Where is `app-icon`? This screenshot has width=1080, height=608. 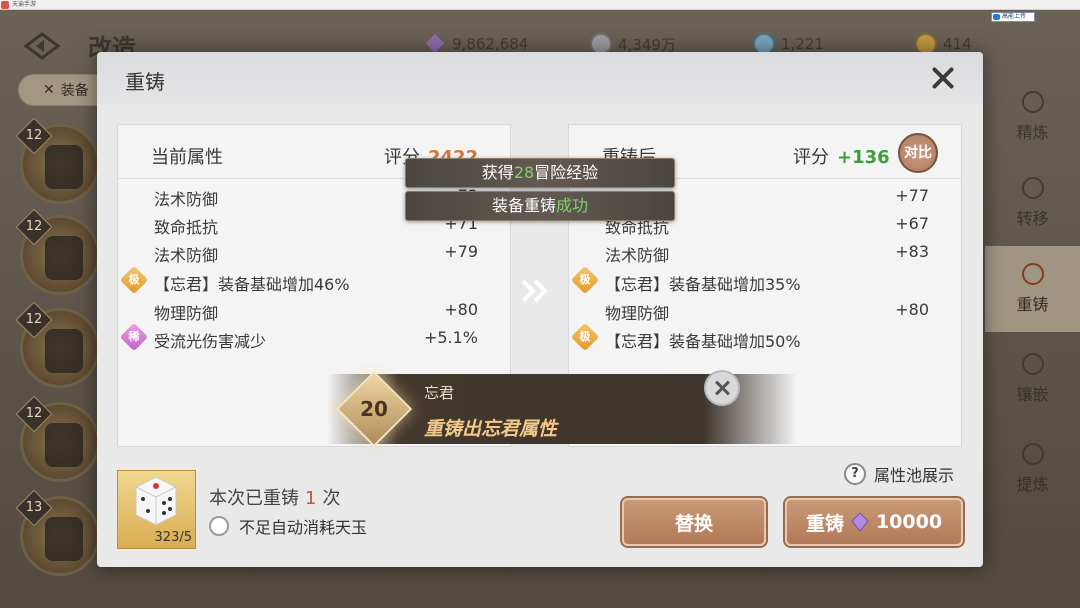
app-icon is located at coordinates (5, 5).